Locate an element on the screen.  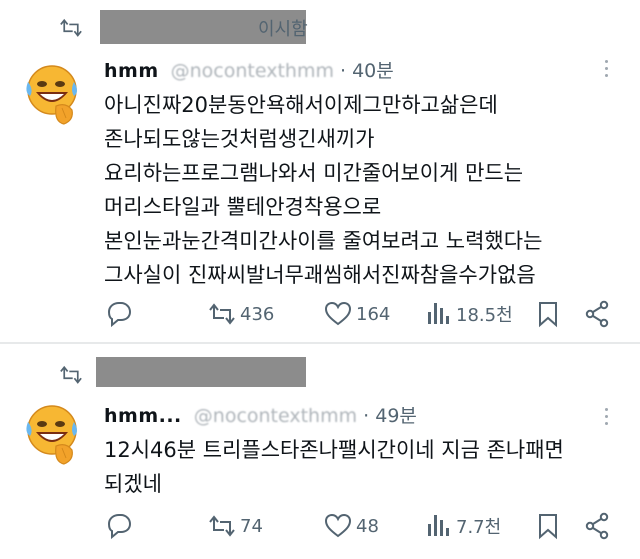
text-line: 12시46분 트리플스타존나팰시간이네 지금 존나패면 is located at coordinates (334, 450).